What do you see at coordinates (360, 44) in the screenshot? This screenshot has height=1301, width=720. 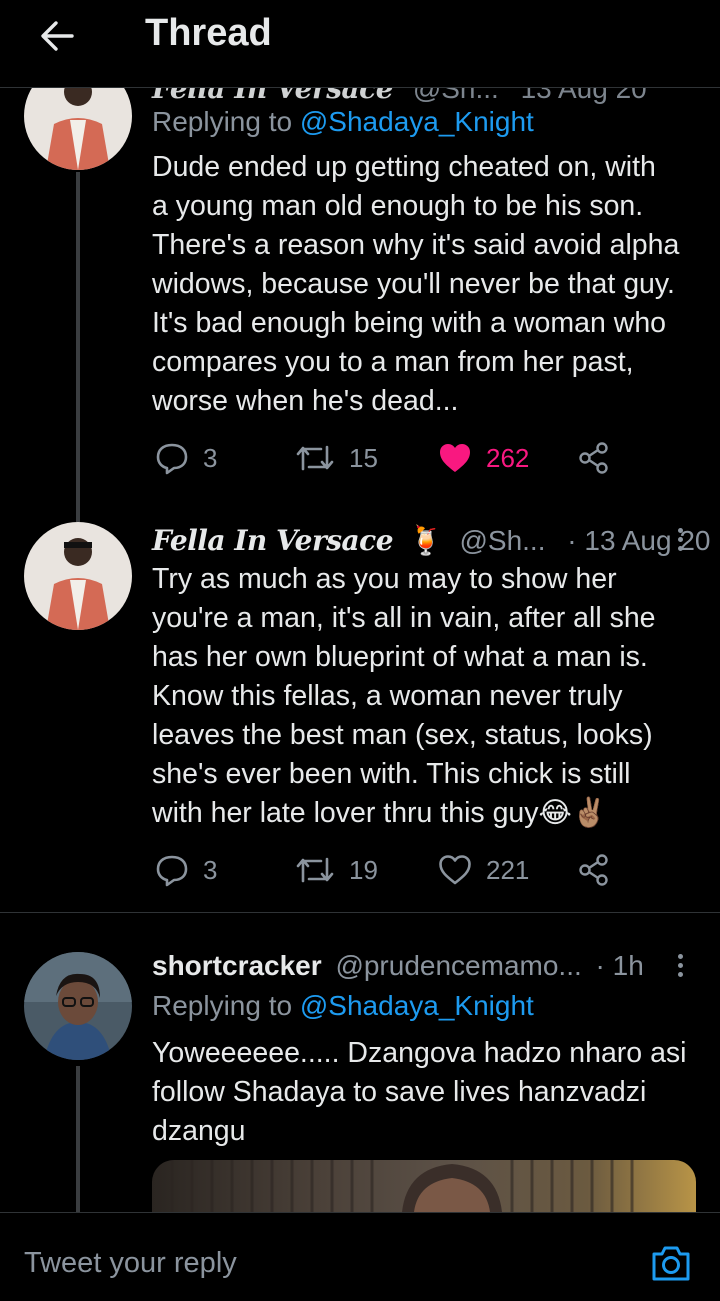 I see `app-header: Thread` at bounding box center [360, 44].